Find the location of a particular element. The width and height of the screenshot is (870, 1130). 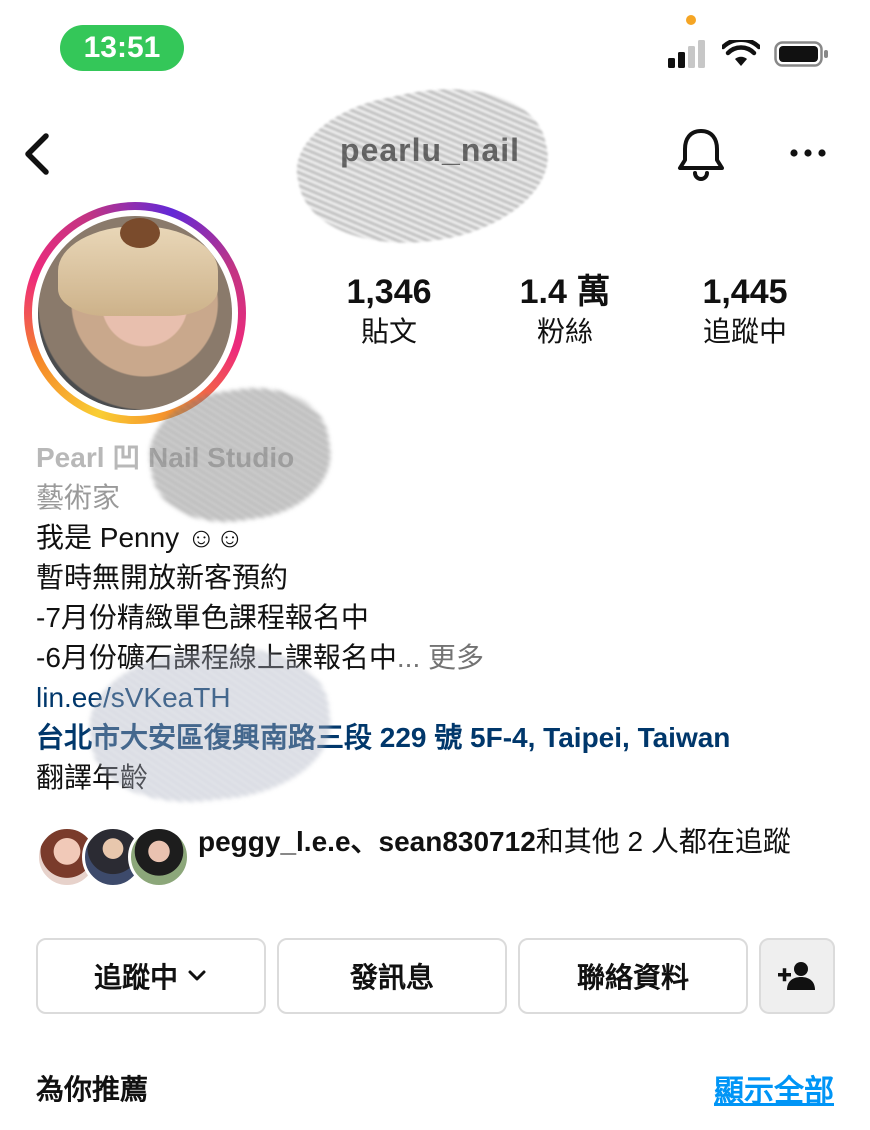

back-arrow-icon is located at coordinates (38, 154).